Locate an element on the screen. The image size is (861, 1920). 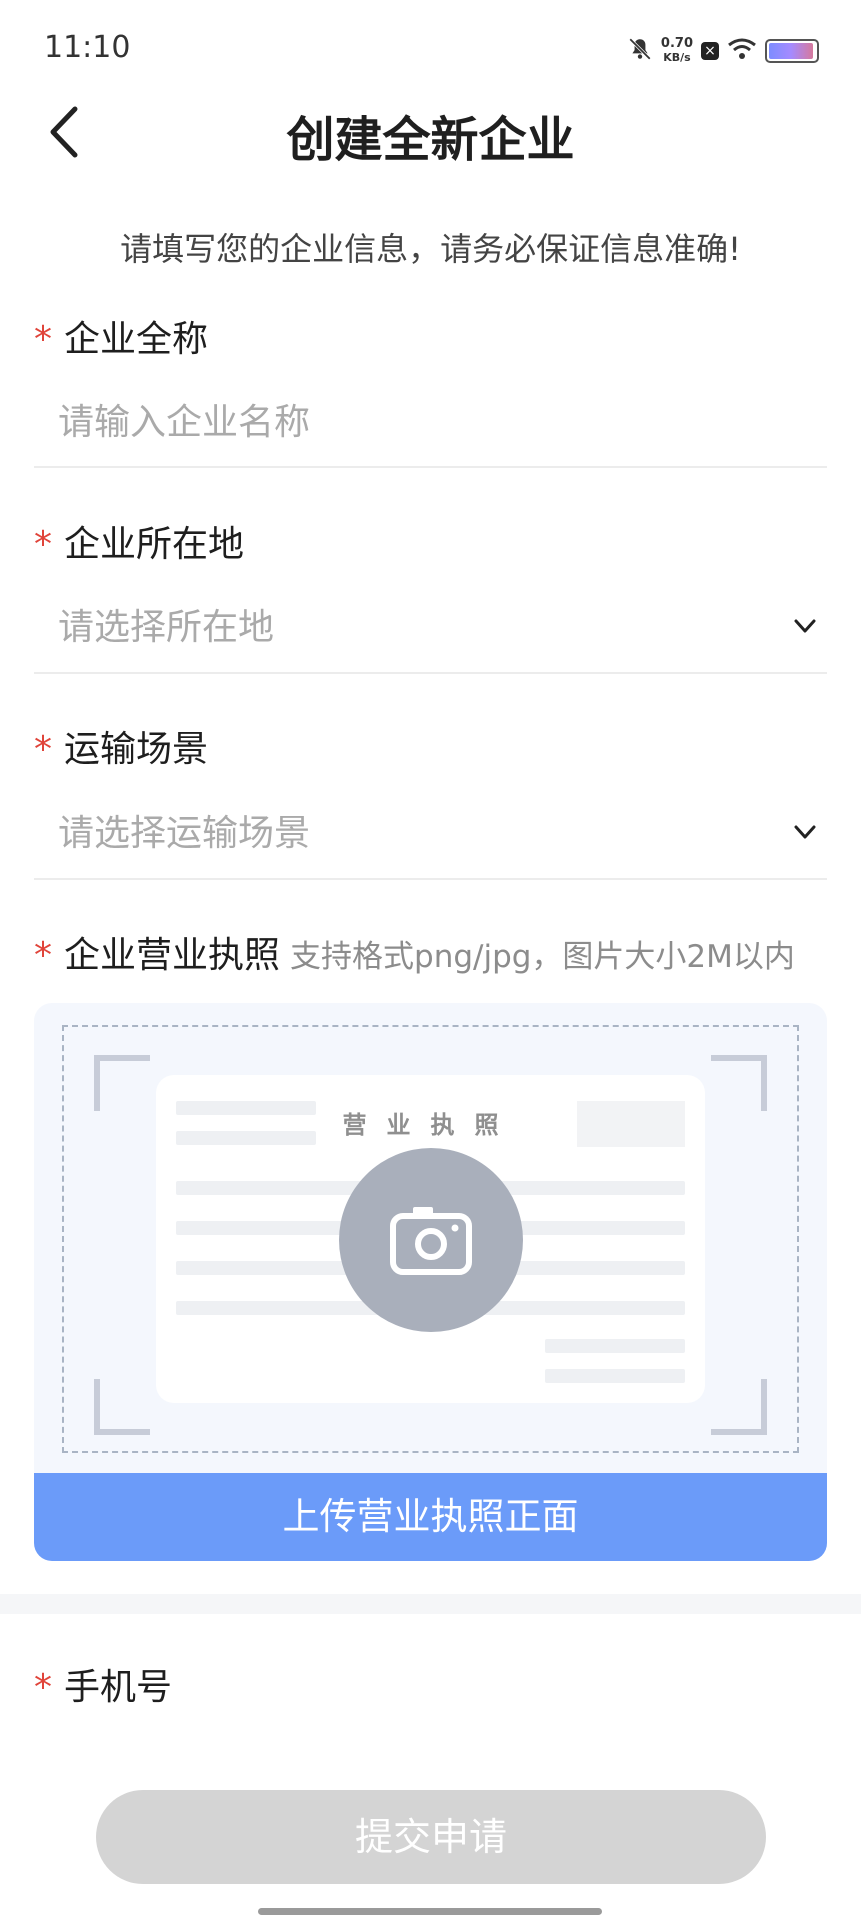
company-name-label-text: 企业全称 is located at coordinates (136, 339).